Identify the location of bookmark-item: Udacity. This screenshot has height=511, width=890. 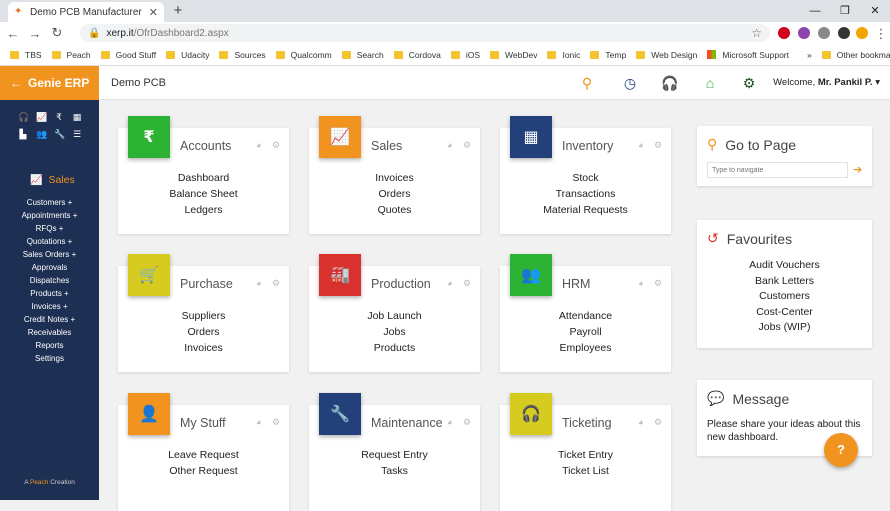
(187, 55).